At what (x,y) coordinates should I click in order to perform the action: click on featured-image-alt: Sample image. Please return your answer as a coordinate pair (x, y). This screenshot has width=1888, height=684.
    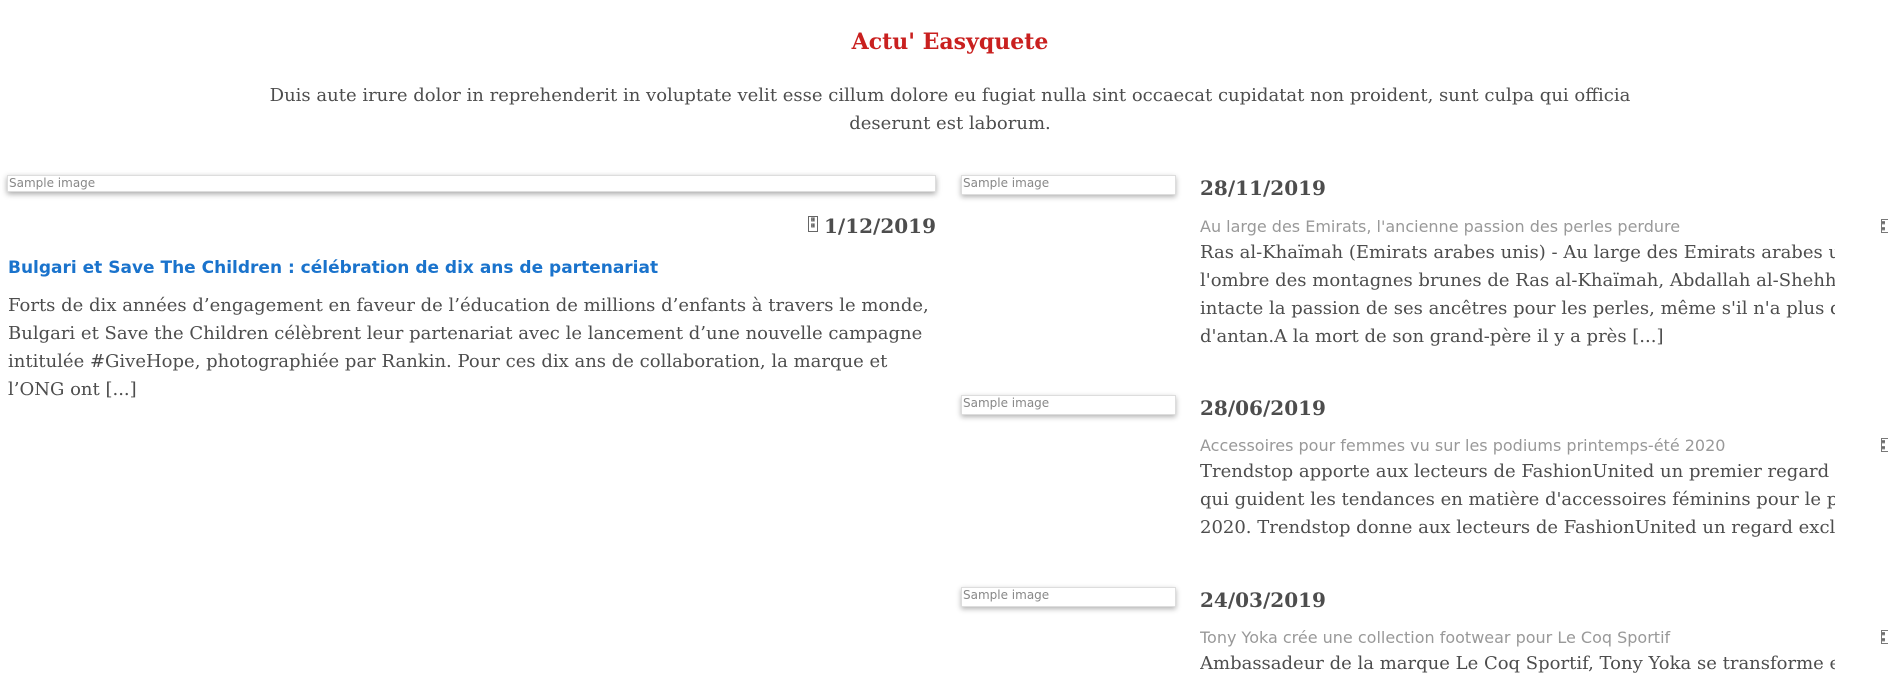
    Looking at the image, I should click on (52, 183).